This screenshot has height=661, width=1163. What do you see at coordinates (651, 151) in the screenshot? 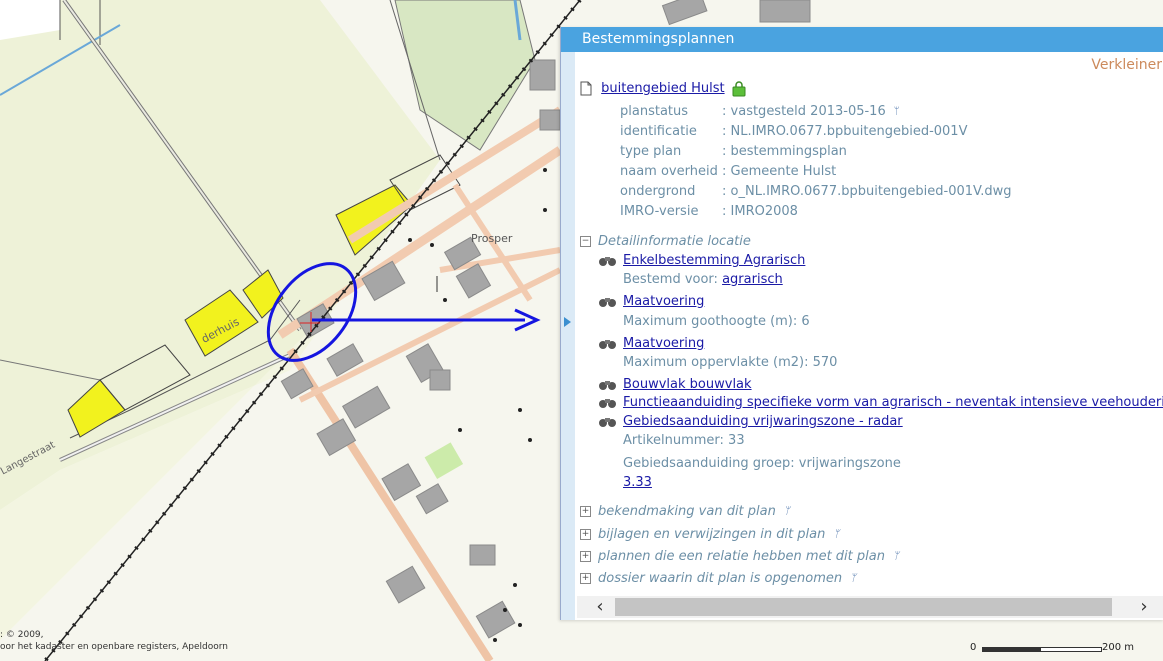
I see `field-key: type plan` at bounding box center [651, 151].